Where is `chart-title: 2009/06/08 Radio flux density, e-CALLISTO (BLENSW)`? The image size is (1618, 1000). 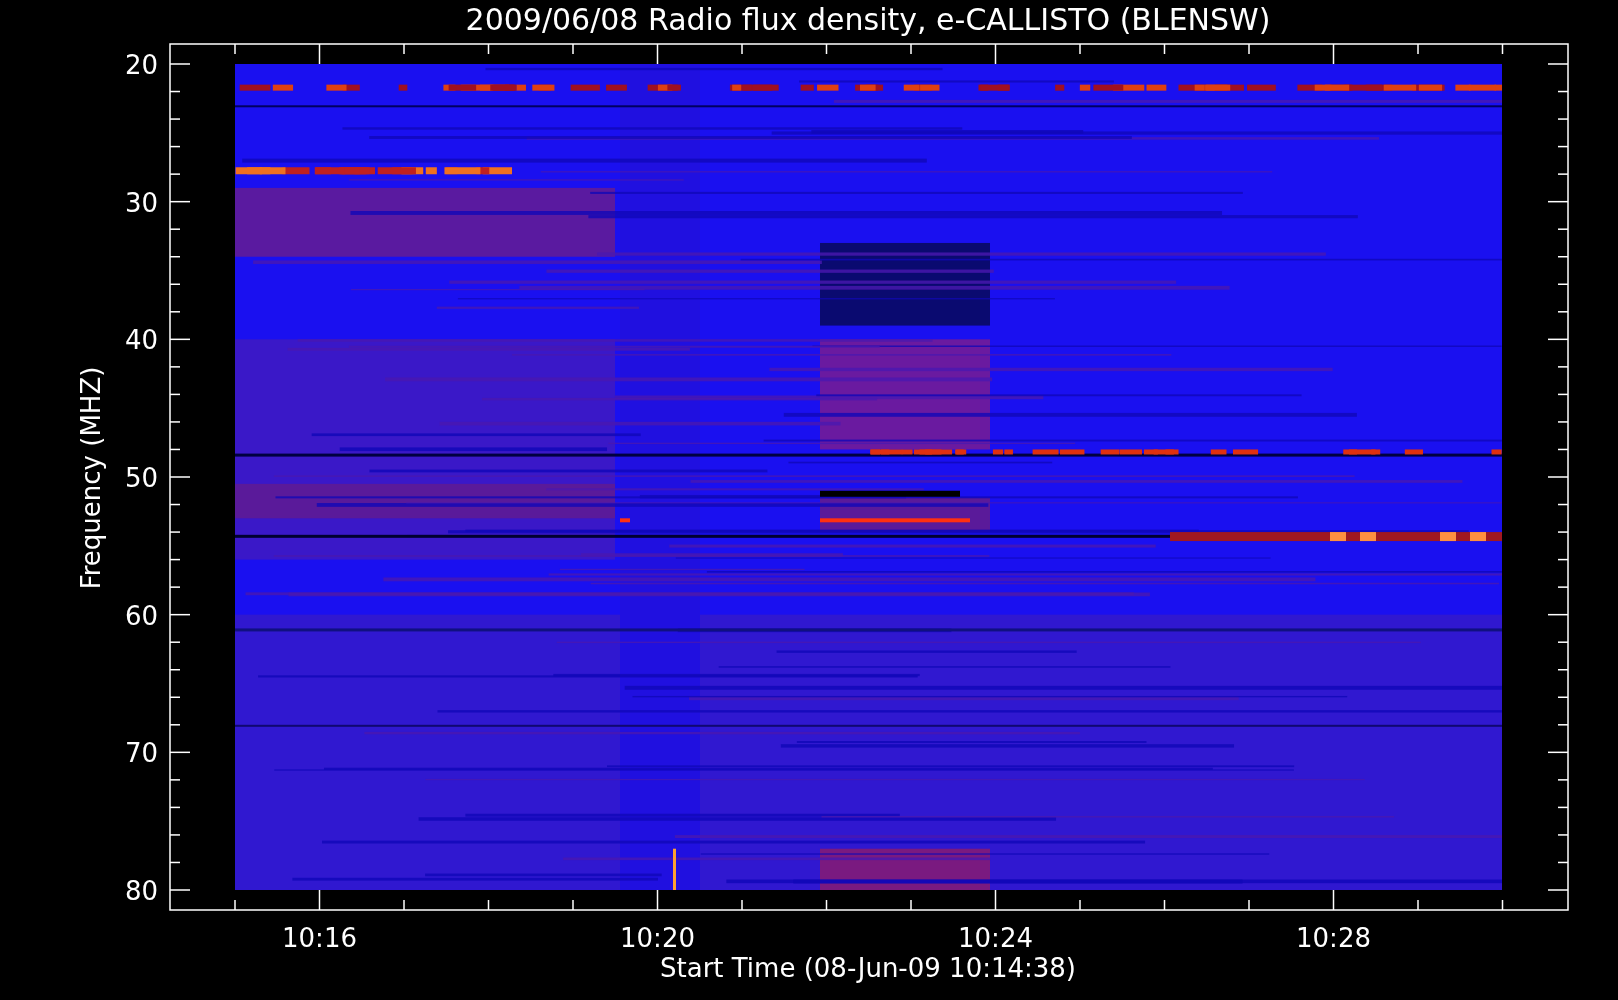 chart-title: 2009/06/08 Radio flux density, e-CALLISTO (BLENSW) is located at coordinates (868, 19).